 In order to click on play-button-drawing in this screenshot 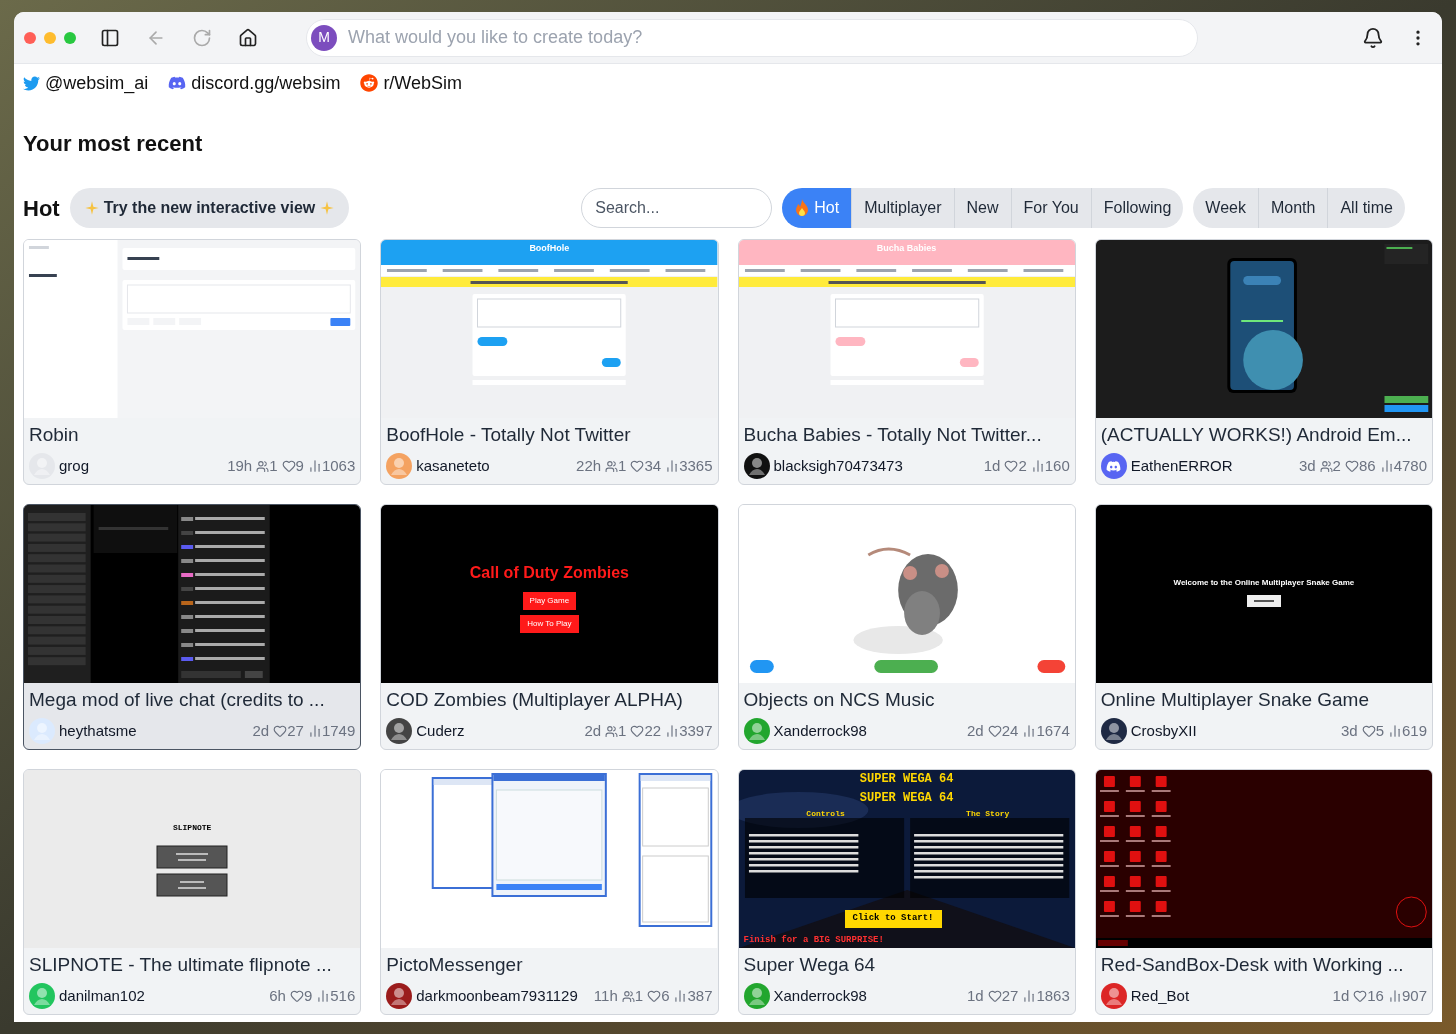, I will do `click(1263, 601)`.